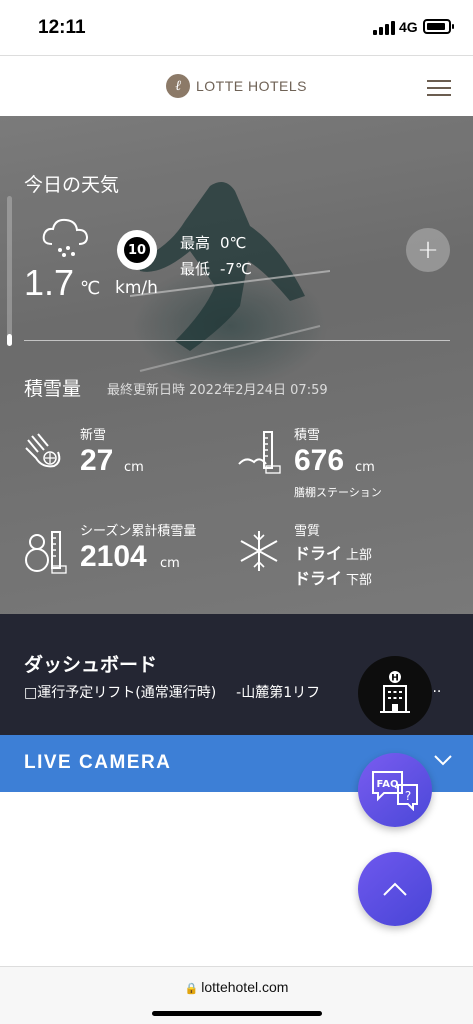  What do you see at coordinates (307, 531) in the screenshot?
I see `quality-label: 雪質` at bounding box center [307, 531].